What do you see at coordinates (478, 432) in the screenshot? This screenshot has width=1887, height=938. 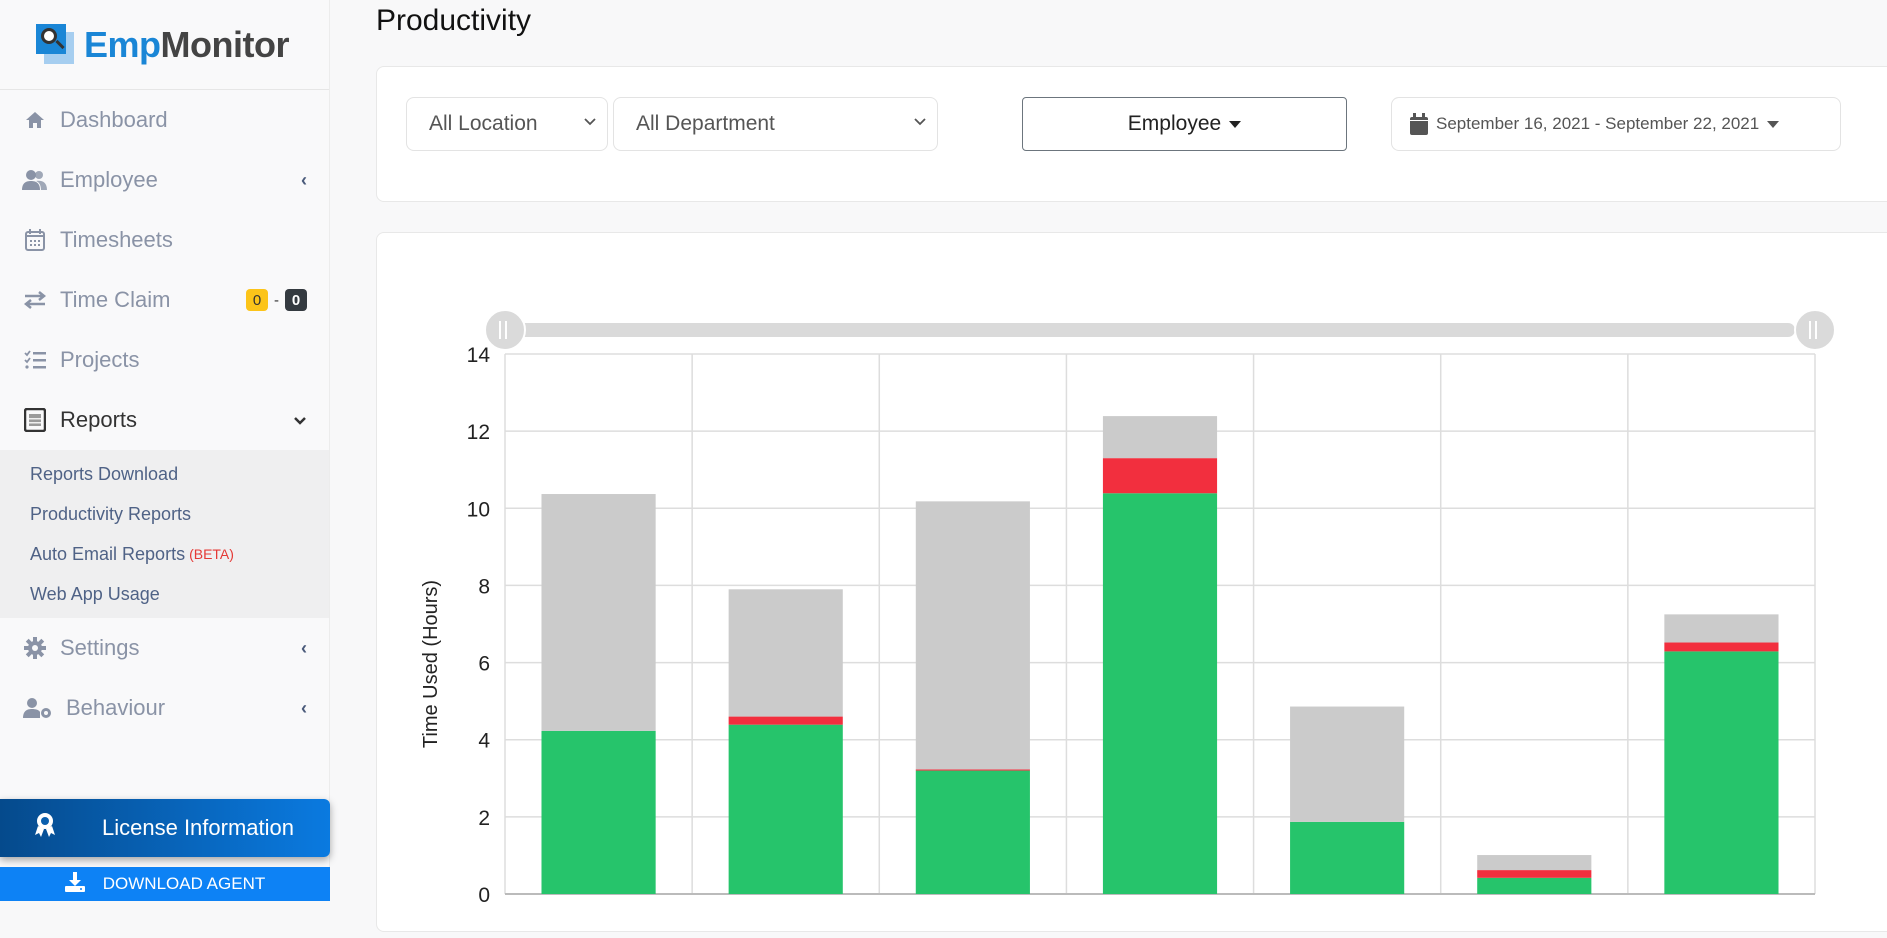 I see `y-tick-label: 12` at bounding box center [478, 432].